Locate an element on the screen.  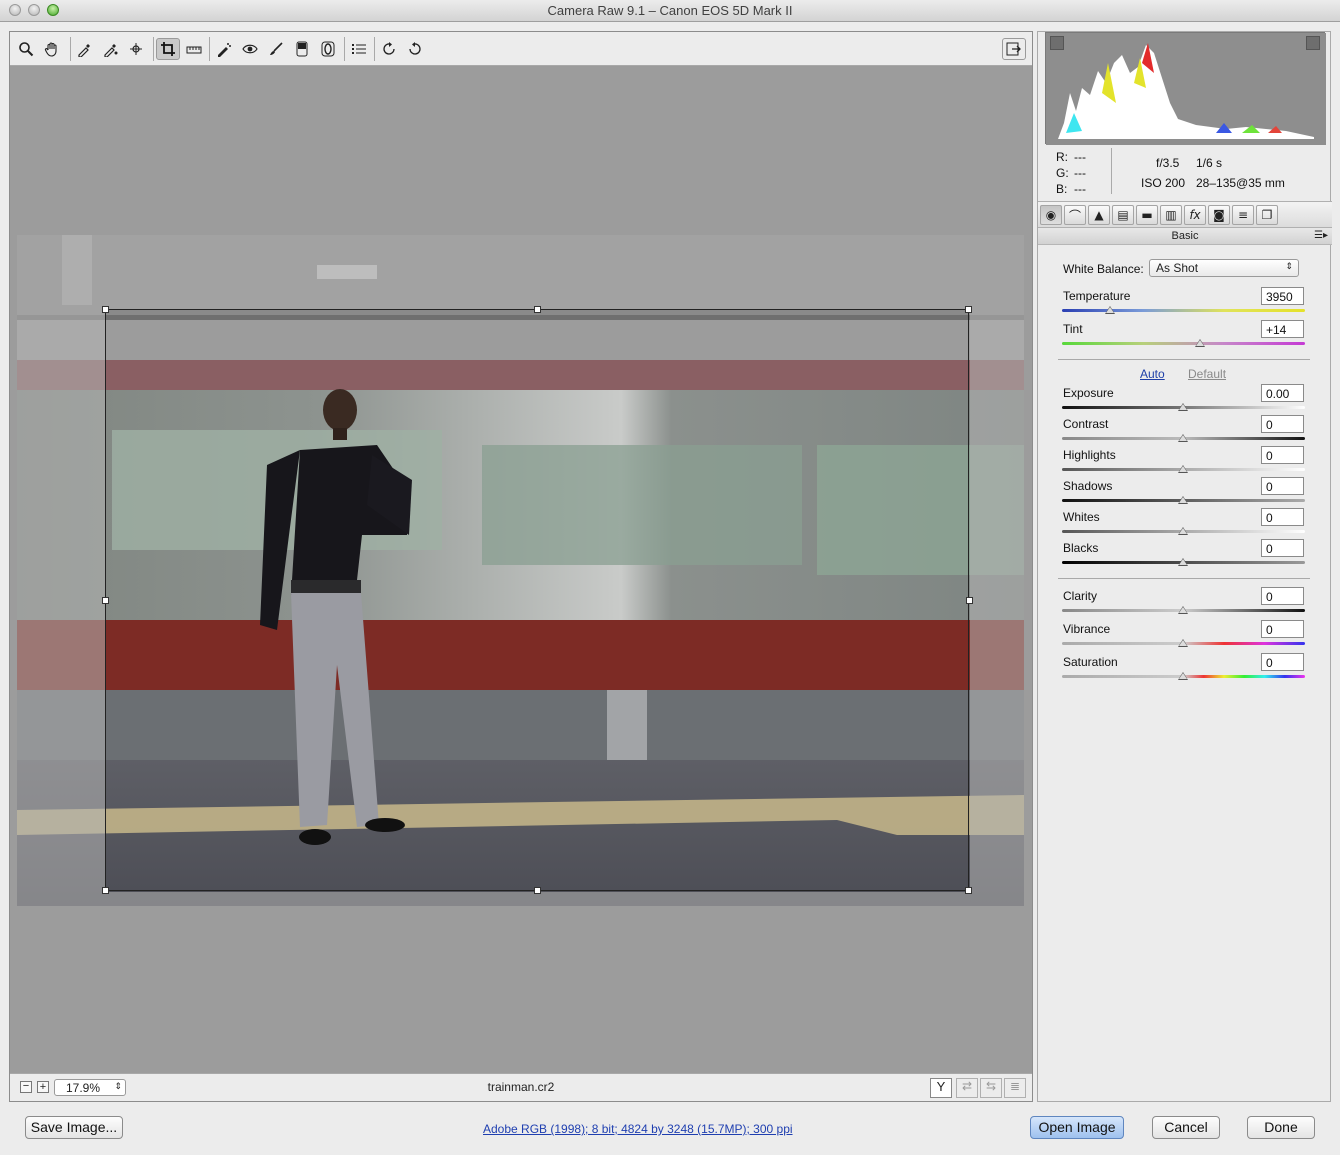
exposure-field: 0.00 is located at coordinates (1282, 393).